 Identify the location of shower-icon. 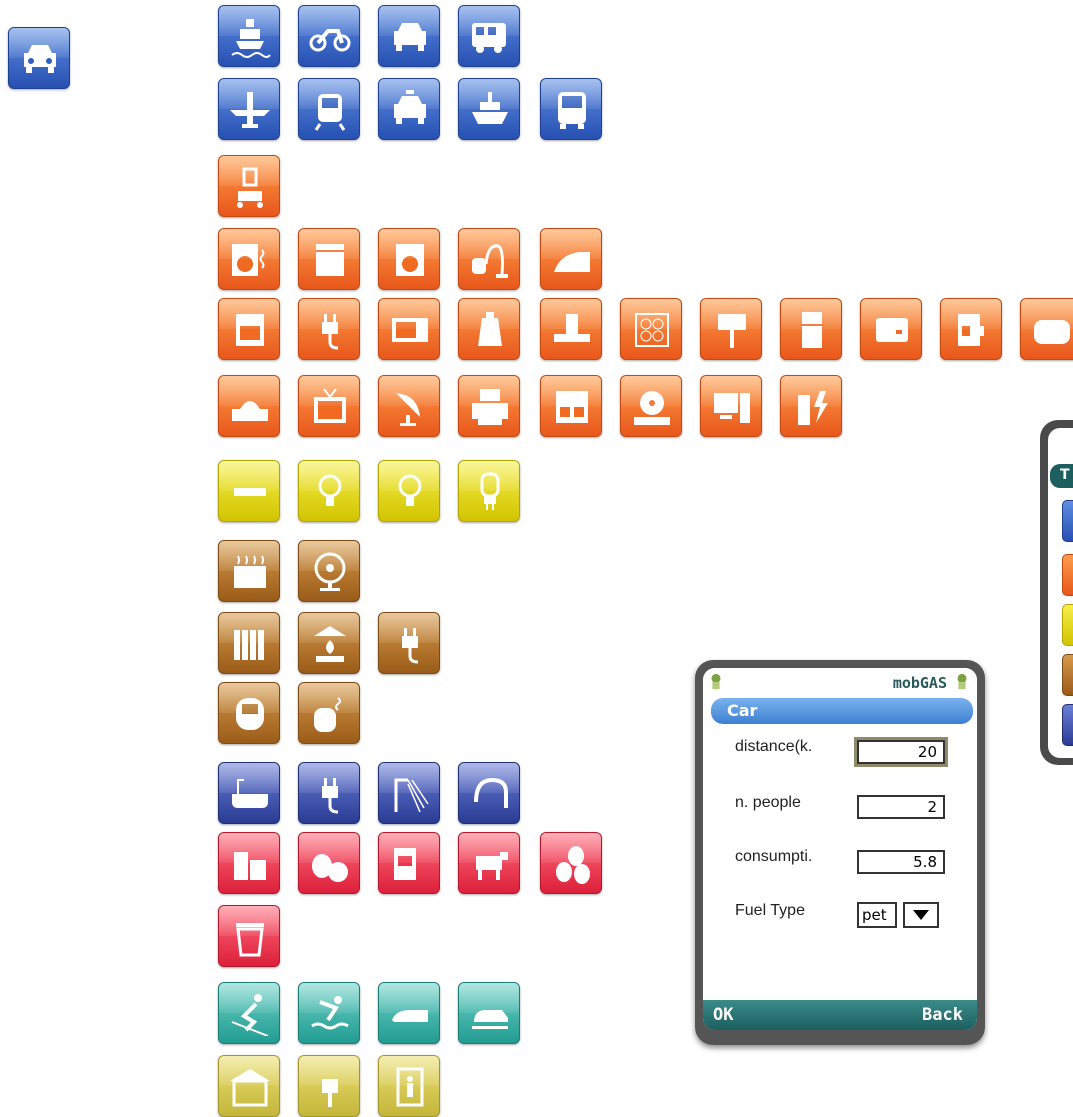
(409, 793).